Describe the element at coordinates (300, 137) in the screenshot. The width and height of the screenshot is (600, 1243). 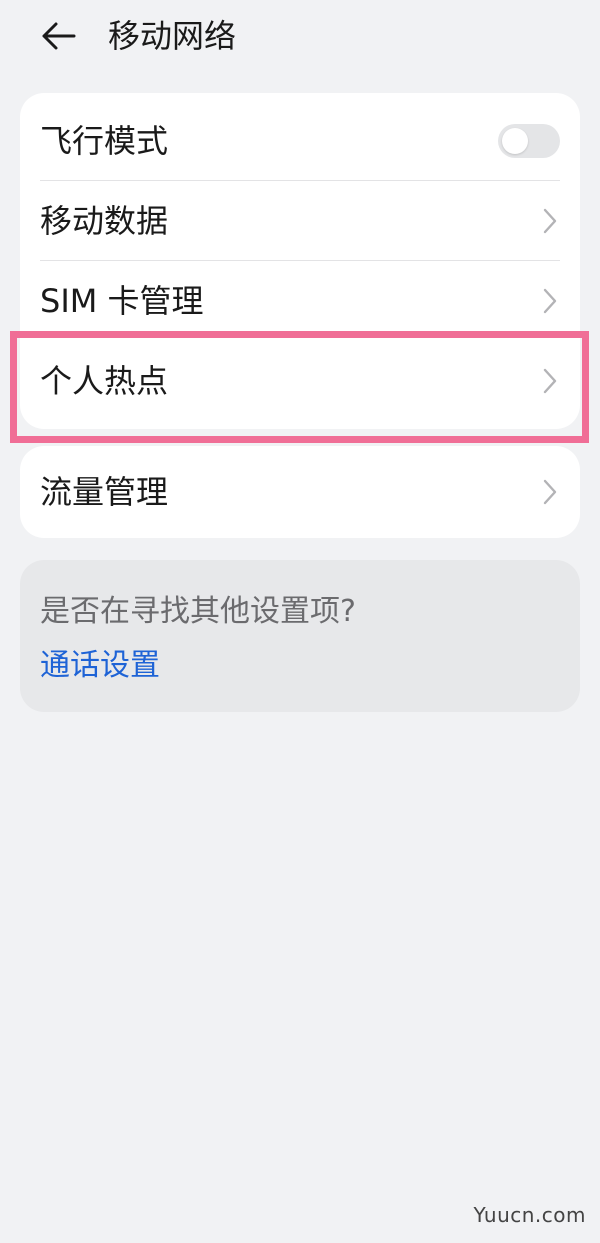
I see `airplane-mode-row: 飞行模式` at that location.